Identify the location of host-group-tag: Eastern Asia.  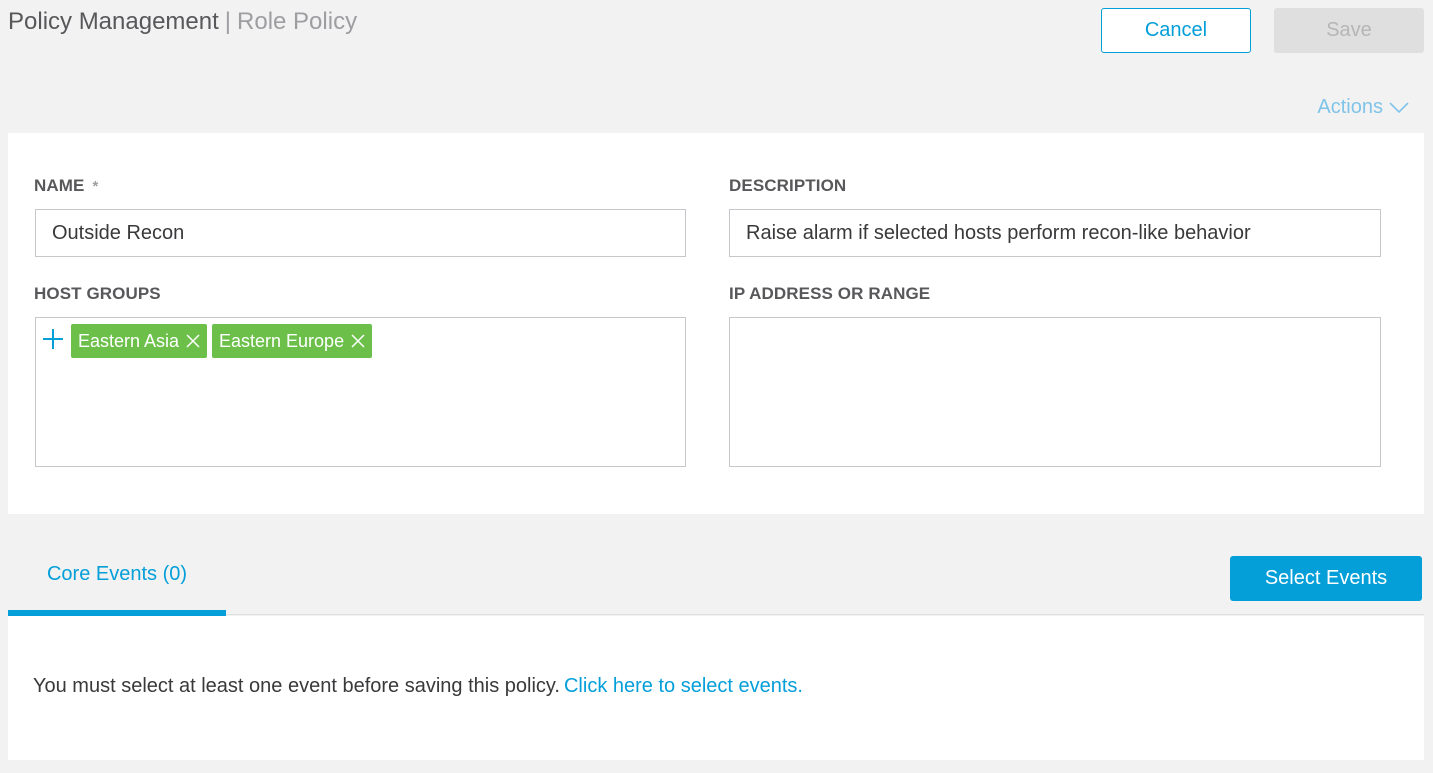
(139, 341).